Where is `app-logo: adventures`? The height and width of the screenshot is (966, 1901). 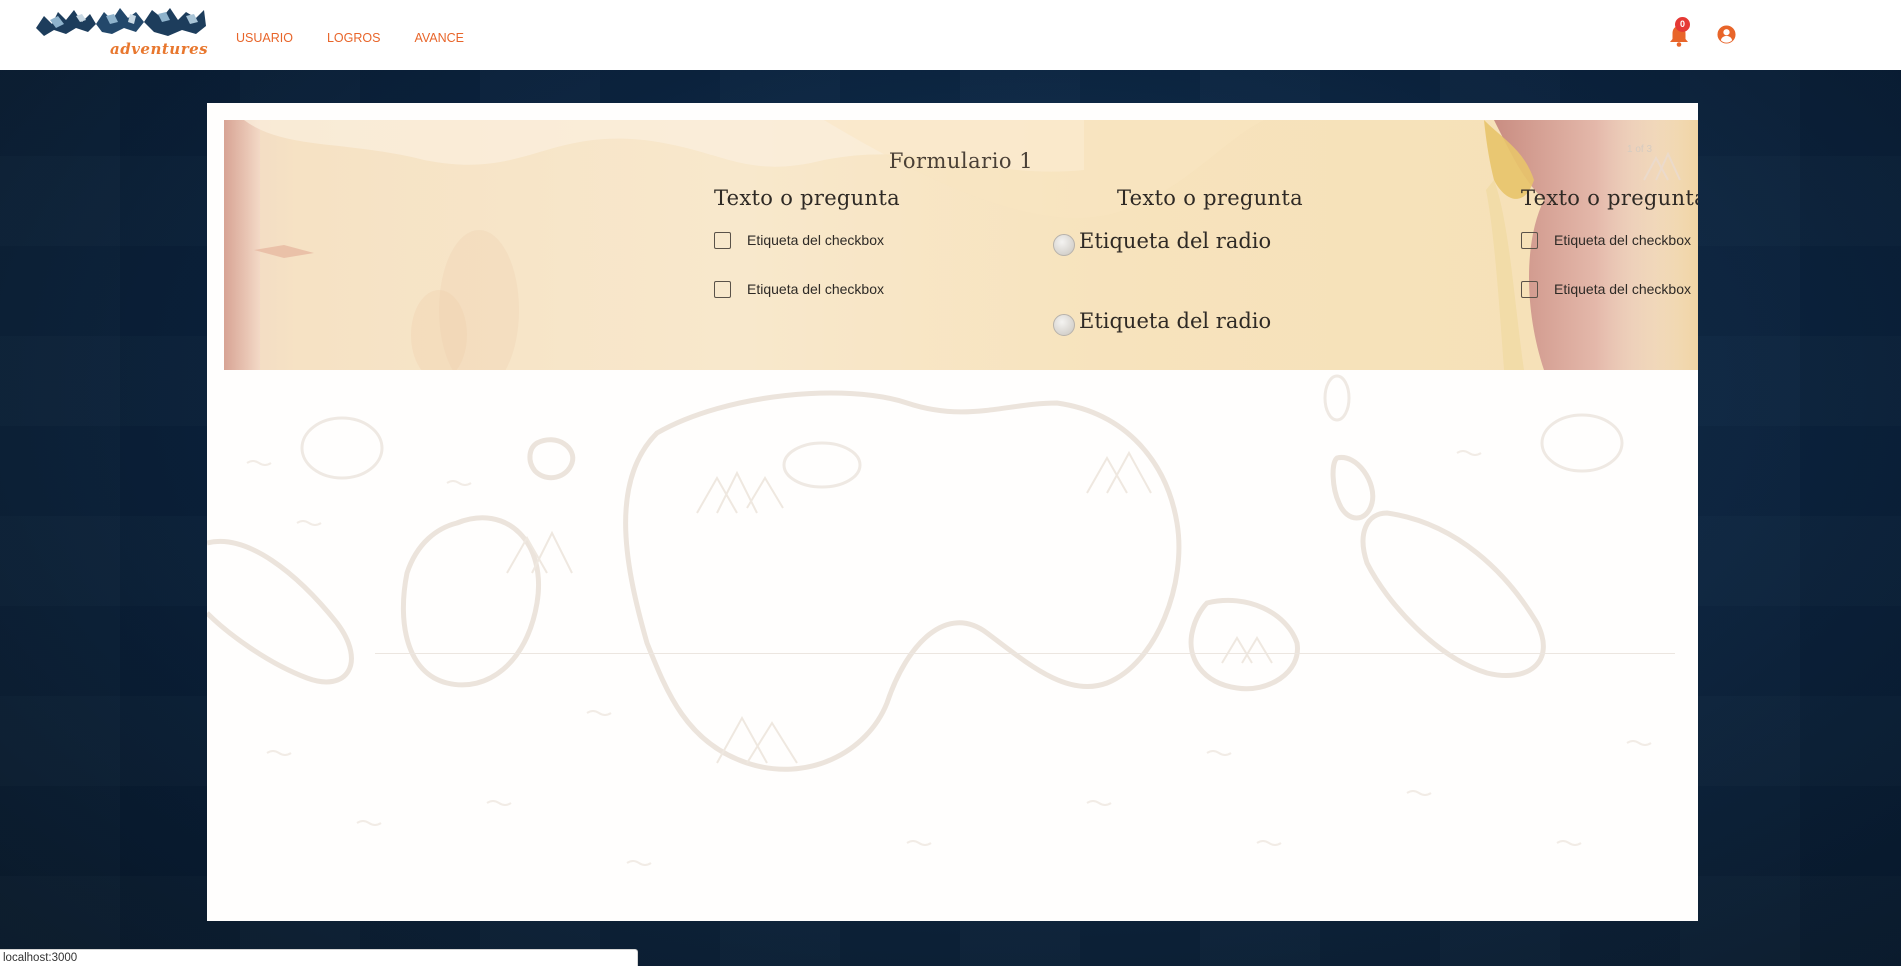 app-logo: adventures is located at coordinates (122, 32).